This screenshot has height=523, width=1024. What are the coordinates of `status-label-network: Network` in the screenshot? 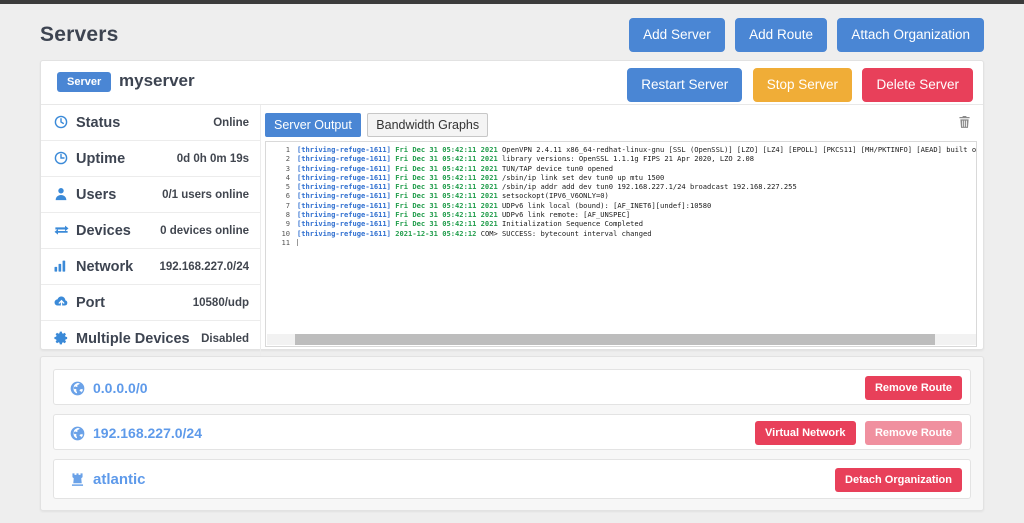 It's located at (93, 267).